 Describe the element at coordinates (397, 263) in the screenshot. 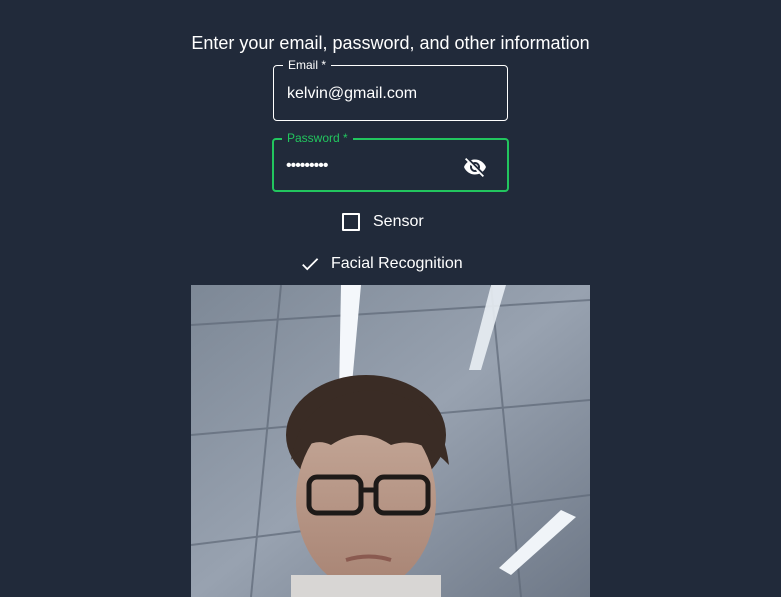

I see `facial-recognition-label: Facial Recognition` at that location.